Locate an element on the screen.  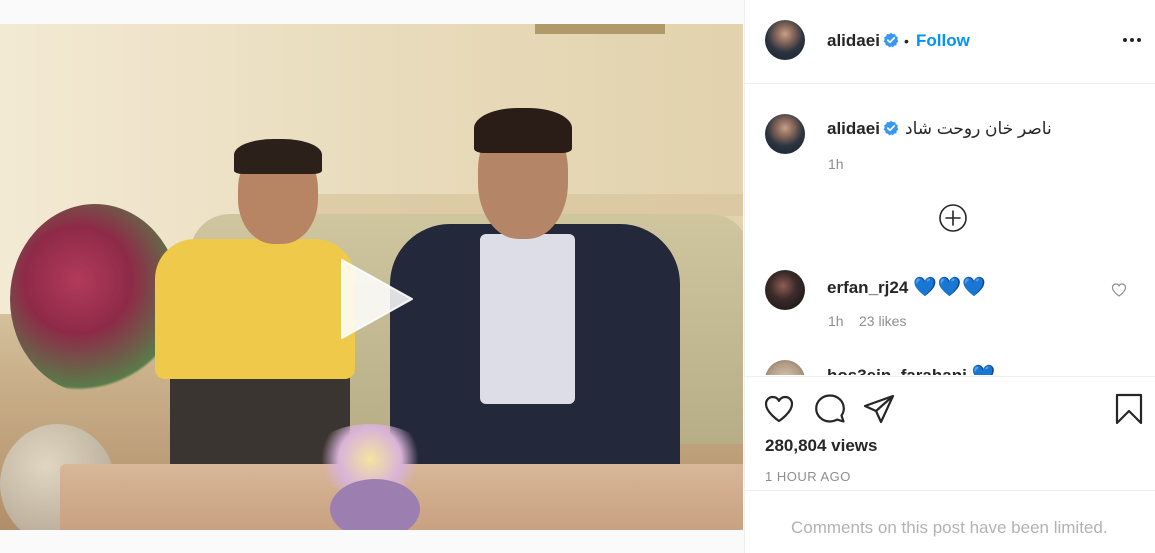
follow-button: Follow is located at coordinates (943, 41).